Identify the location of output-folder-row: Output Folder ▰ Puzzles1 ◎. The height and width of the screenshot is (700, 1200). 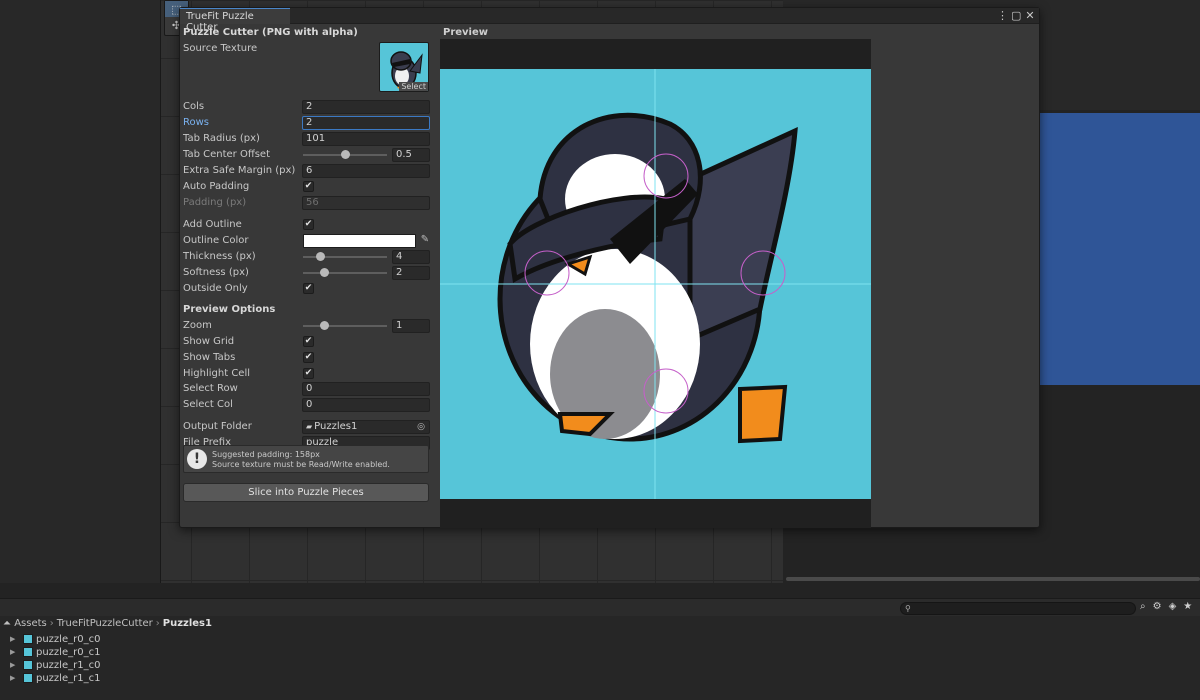
(308, 427).